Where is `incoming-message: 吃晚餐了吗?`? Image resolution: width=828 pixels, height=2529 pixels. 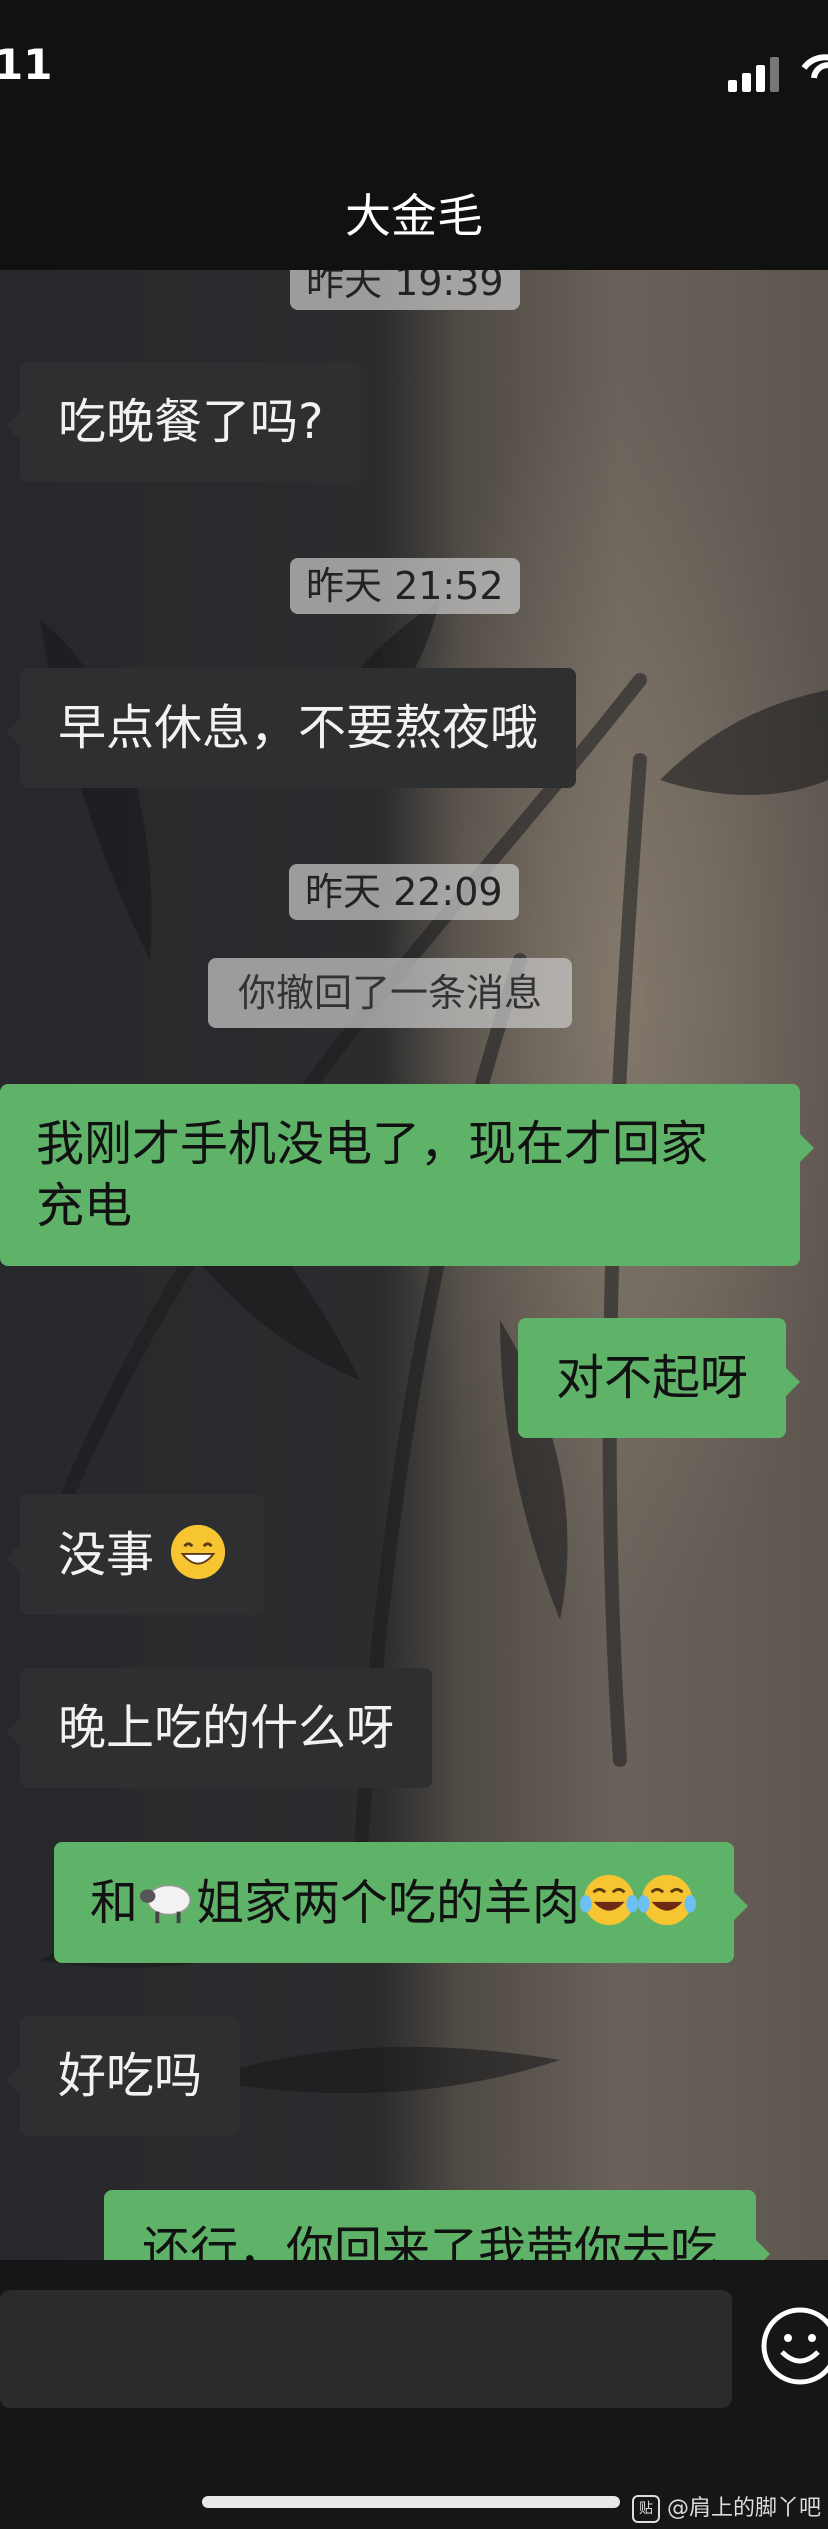 incoming-message: 吃晚餐了吗? is located at coordinates (183, 422).